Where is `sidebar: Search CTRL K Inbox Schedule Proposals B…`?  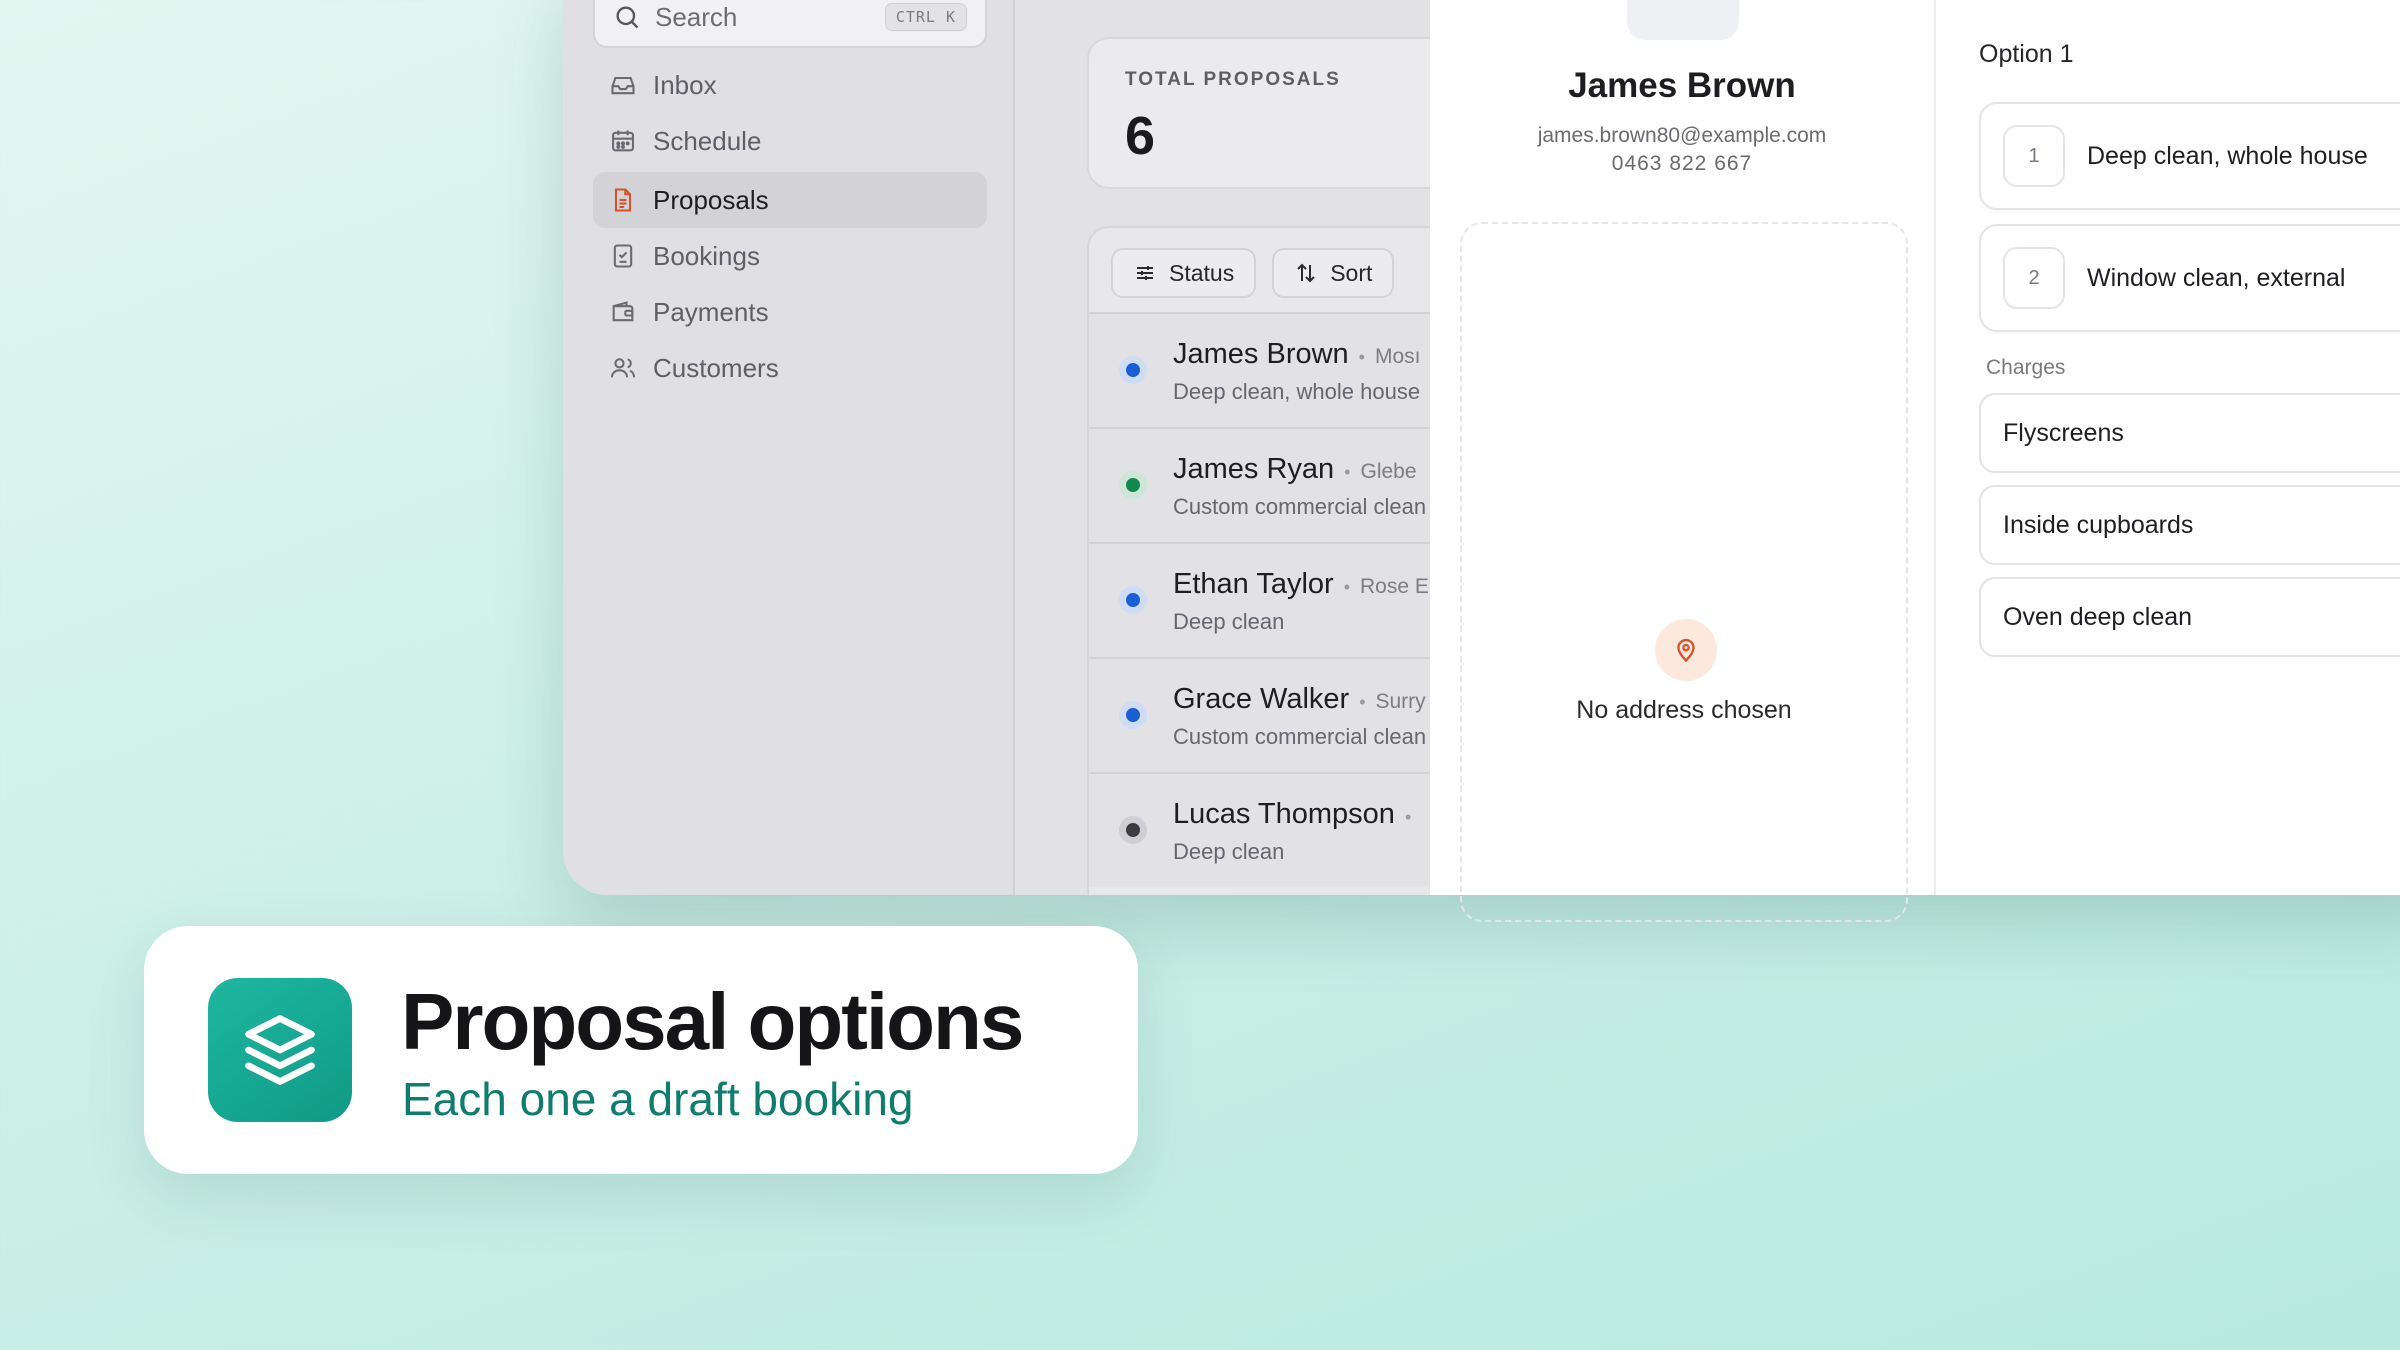
sidebar: Search CTRL K Inbox Schedule Proposals B… is located at coordinates (789, 447).